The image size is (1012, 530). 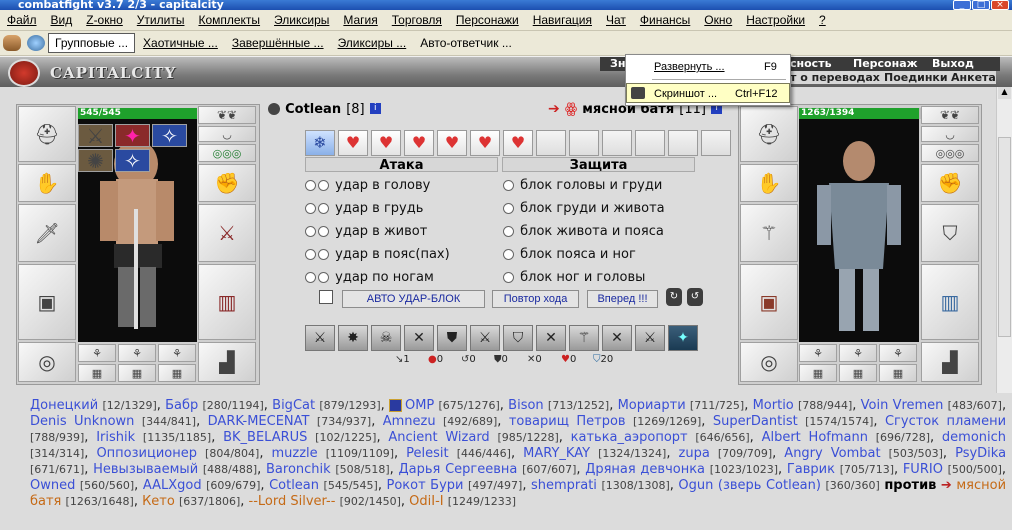 I want to click on skill-slot-icon: ⛉, so click(x=518, y=338).